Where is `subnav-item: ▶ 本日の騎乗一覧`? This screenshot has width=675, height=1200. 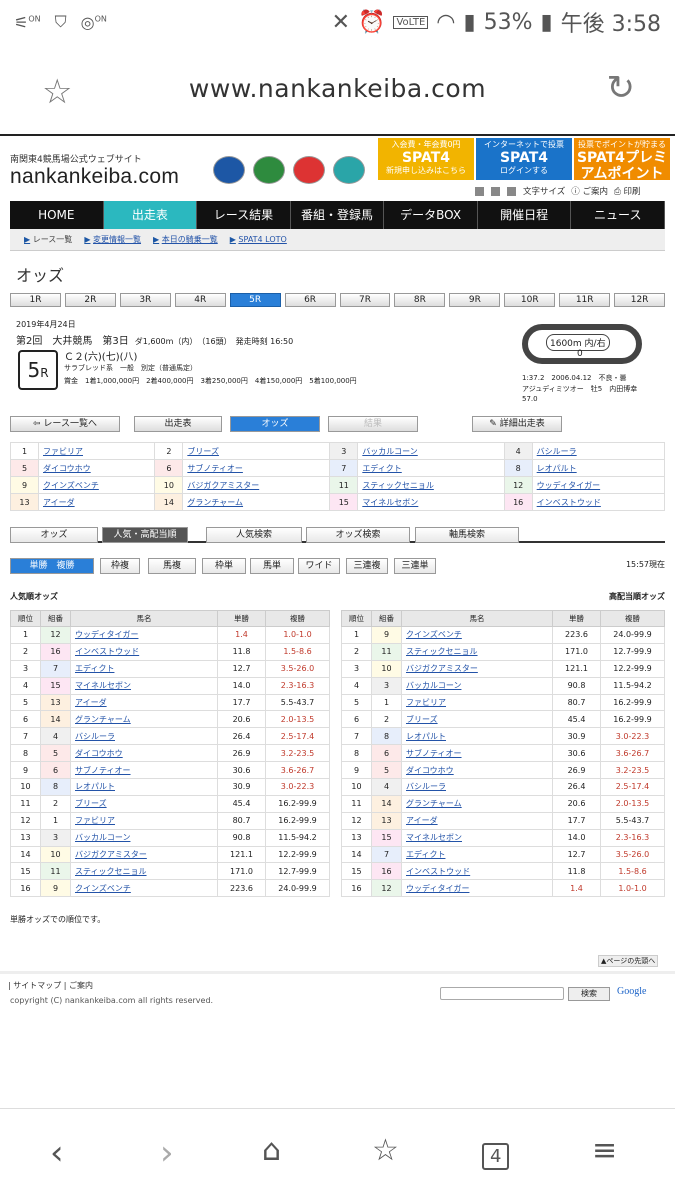
subnav-item: ▶ 本日の騎乗一覧 is located at coordinates (185, 239).